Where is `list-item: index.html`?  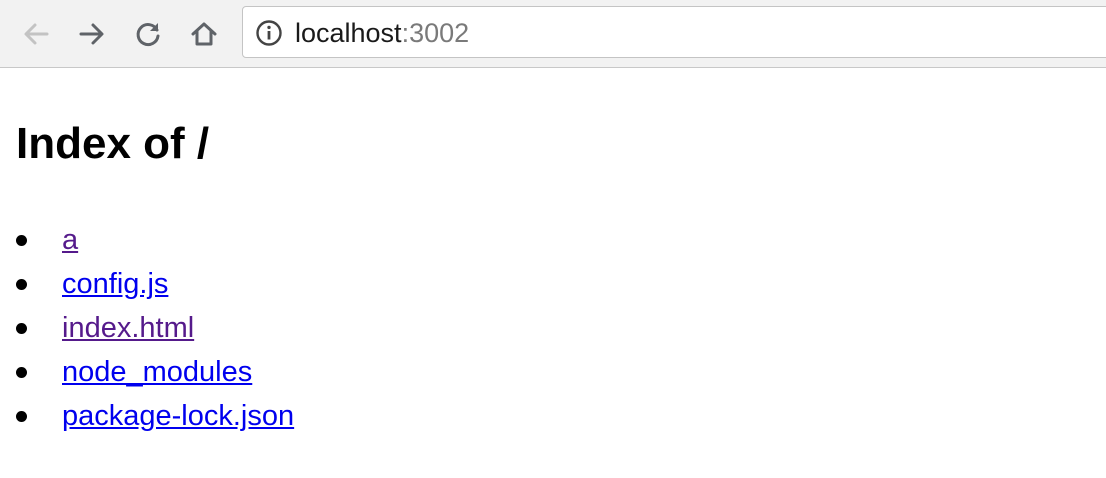 list-item: index.html is located at coordinates (155, 328).